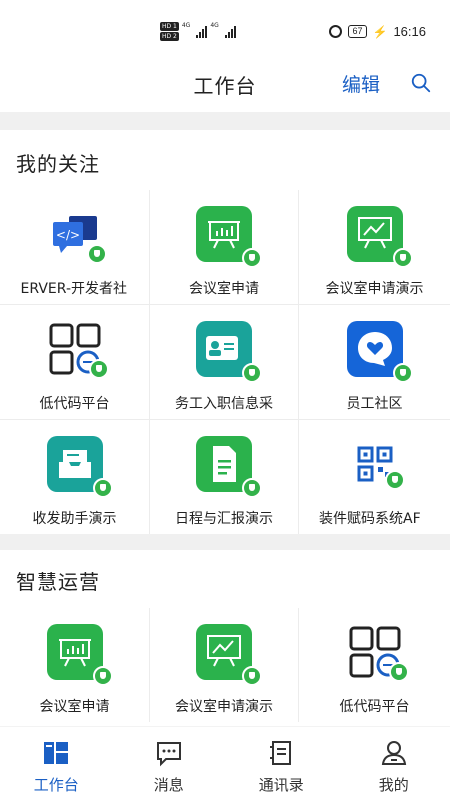  I want to click on nav-label-messages: 消息, so click(168, 785).